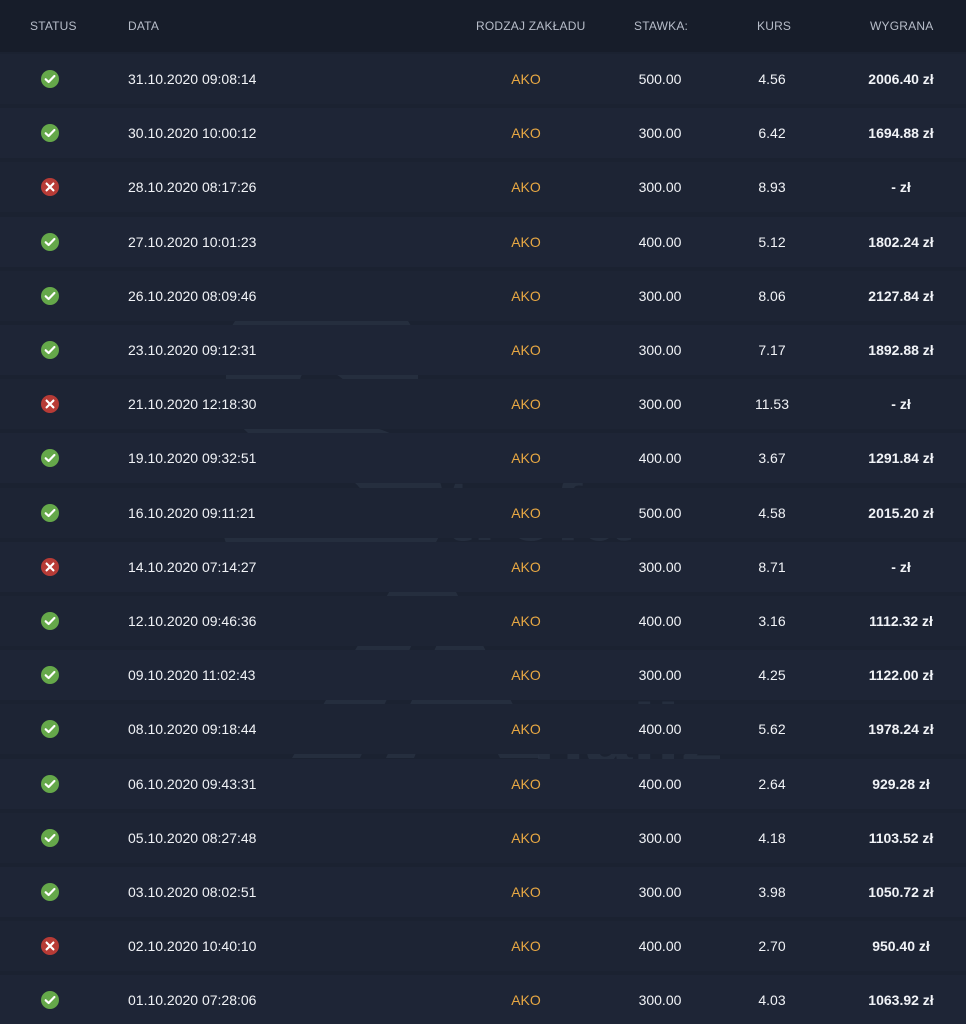 The width and height of the screenshot is (966, 1024). I want to click on cell-odds: 3.98, so click(772, 892).